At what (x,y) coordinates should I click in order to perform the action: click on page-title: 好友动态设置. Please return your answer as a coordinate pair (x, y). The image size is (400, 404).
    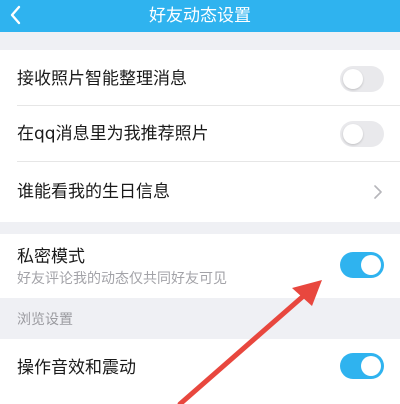
    Looking at the image, I should click on (200, 16).